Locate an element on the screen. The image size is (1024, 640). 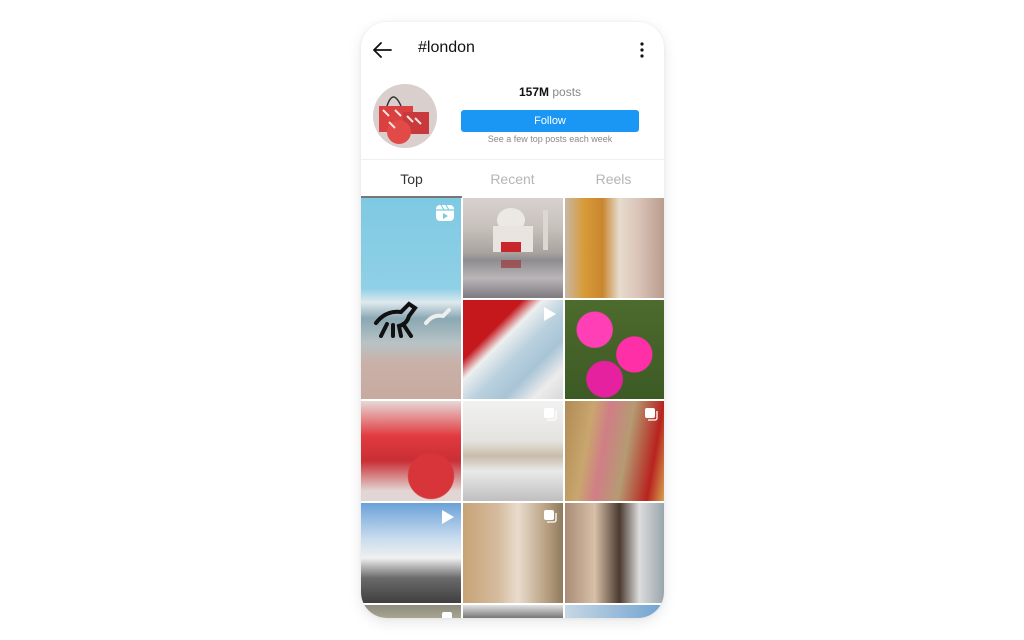
grid-post-reel is located at coordinates (411, 298).